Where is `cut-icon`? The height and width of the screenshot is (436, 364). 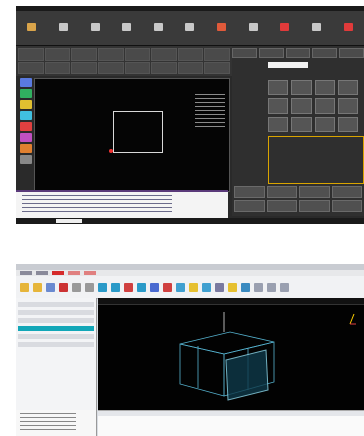
cut-icon is located at coordinates (128, 287).